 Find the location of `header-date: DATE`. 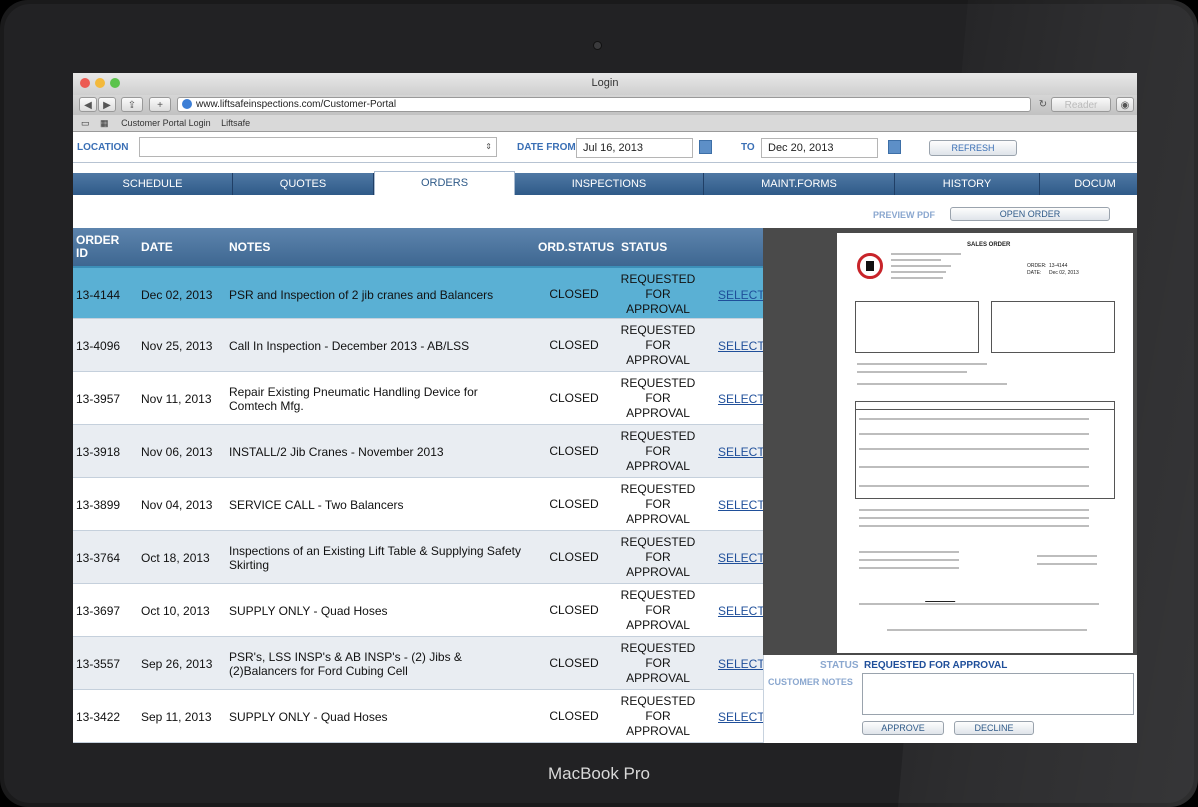

header-date: DATE is located at coordinates (181, 247).